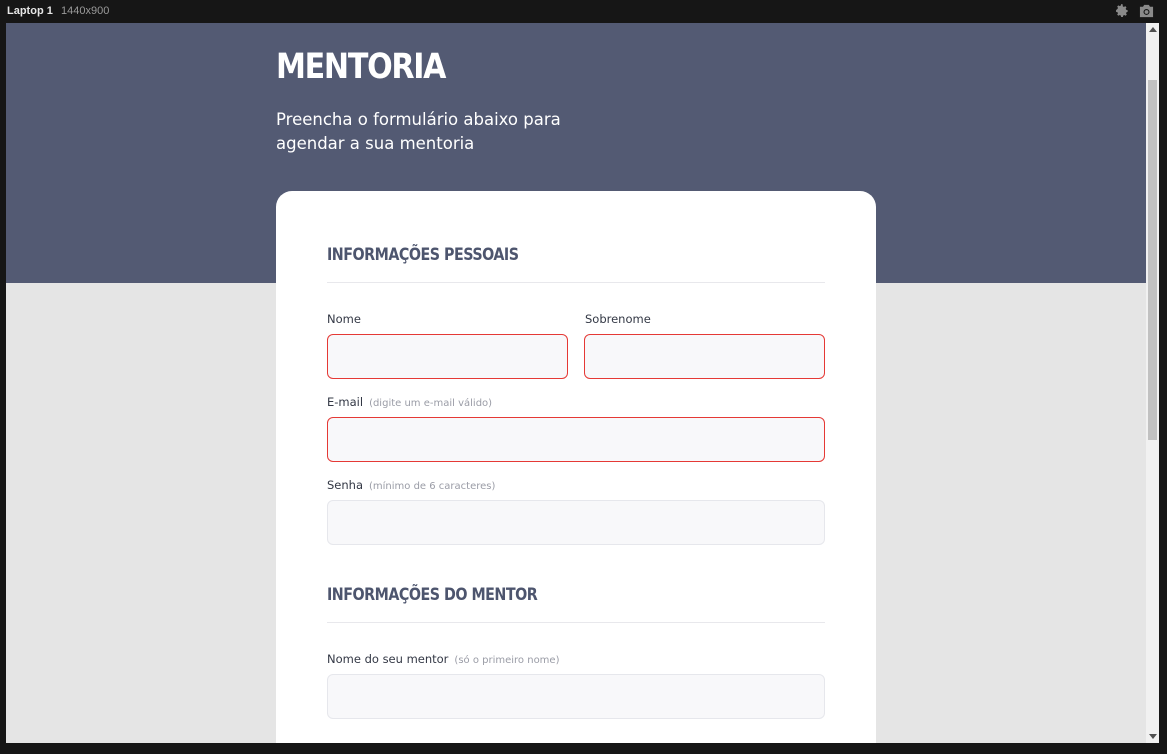  What do you see at coordinates (345, 485) in the screenshot?
I see `password-label-text: Senha` at bounding box center [345, 485].